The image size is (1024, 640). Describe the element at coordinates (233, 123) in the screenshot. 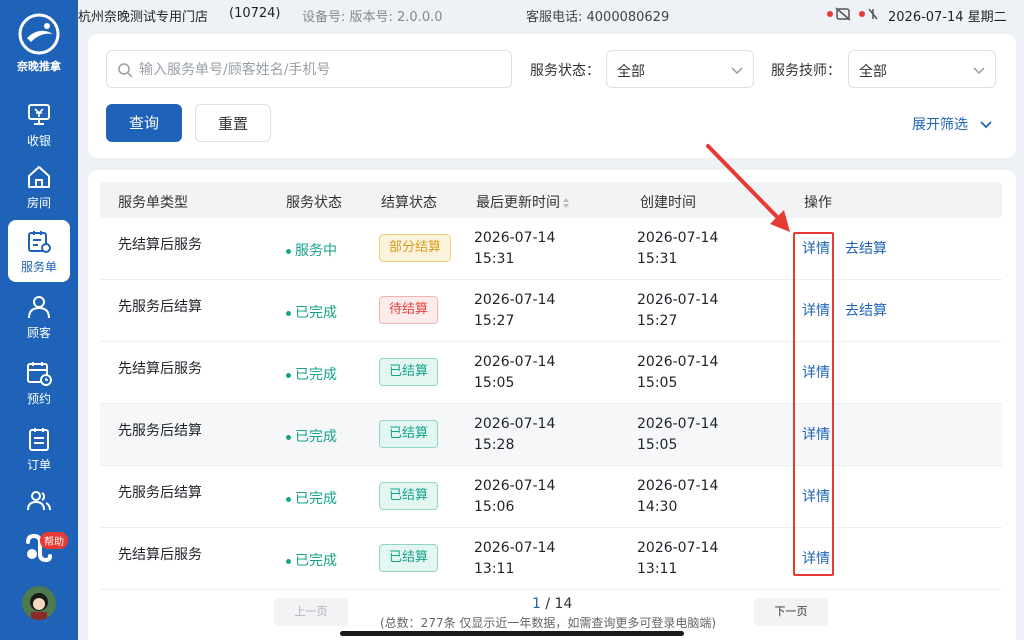

I see `reset-button: 重置` at that location.